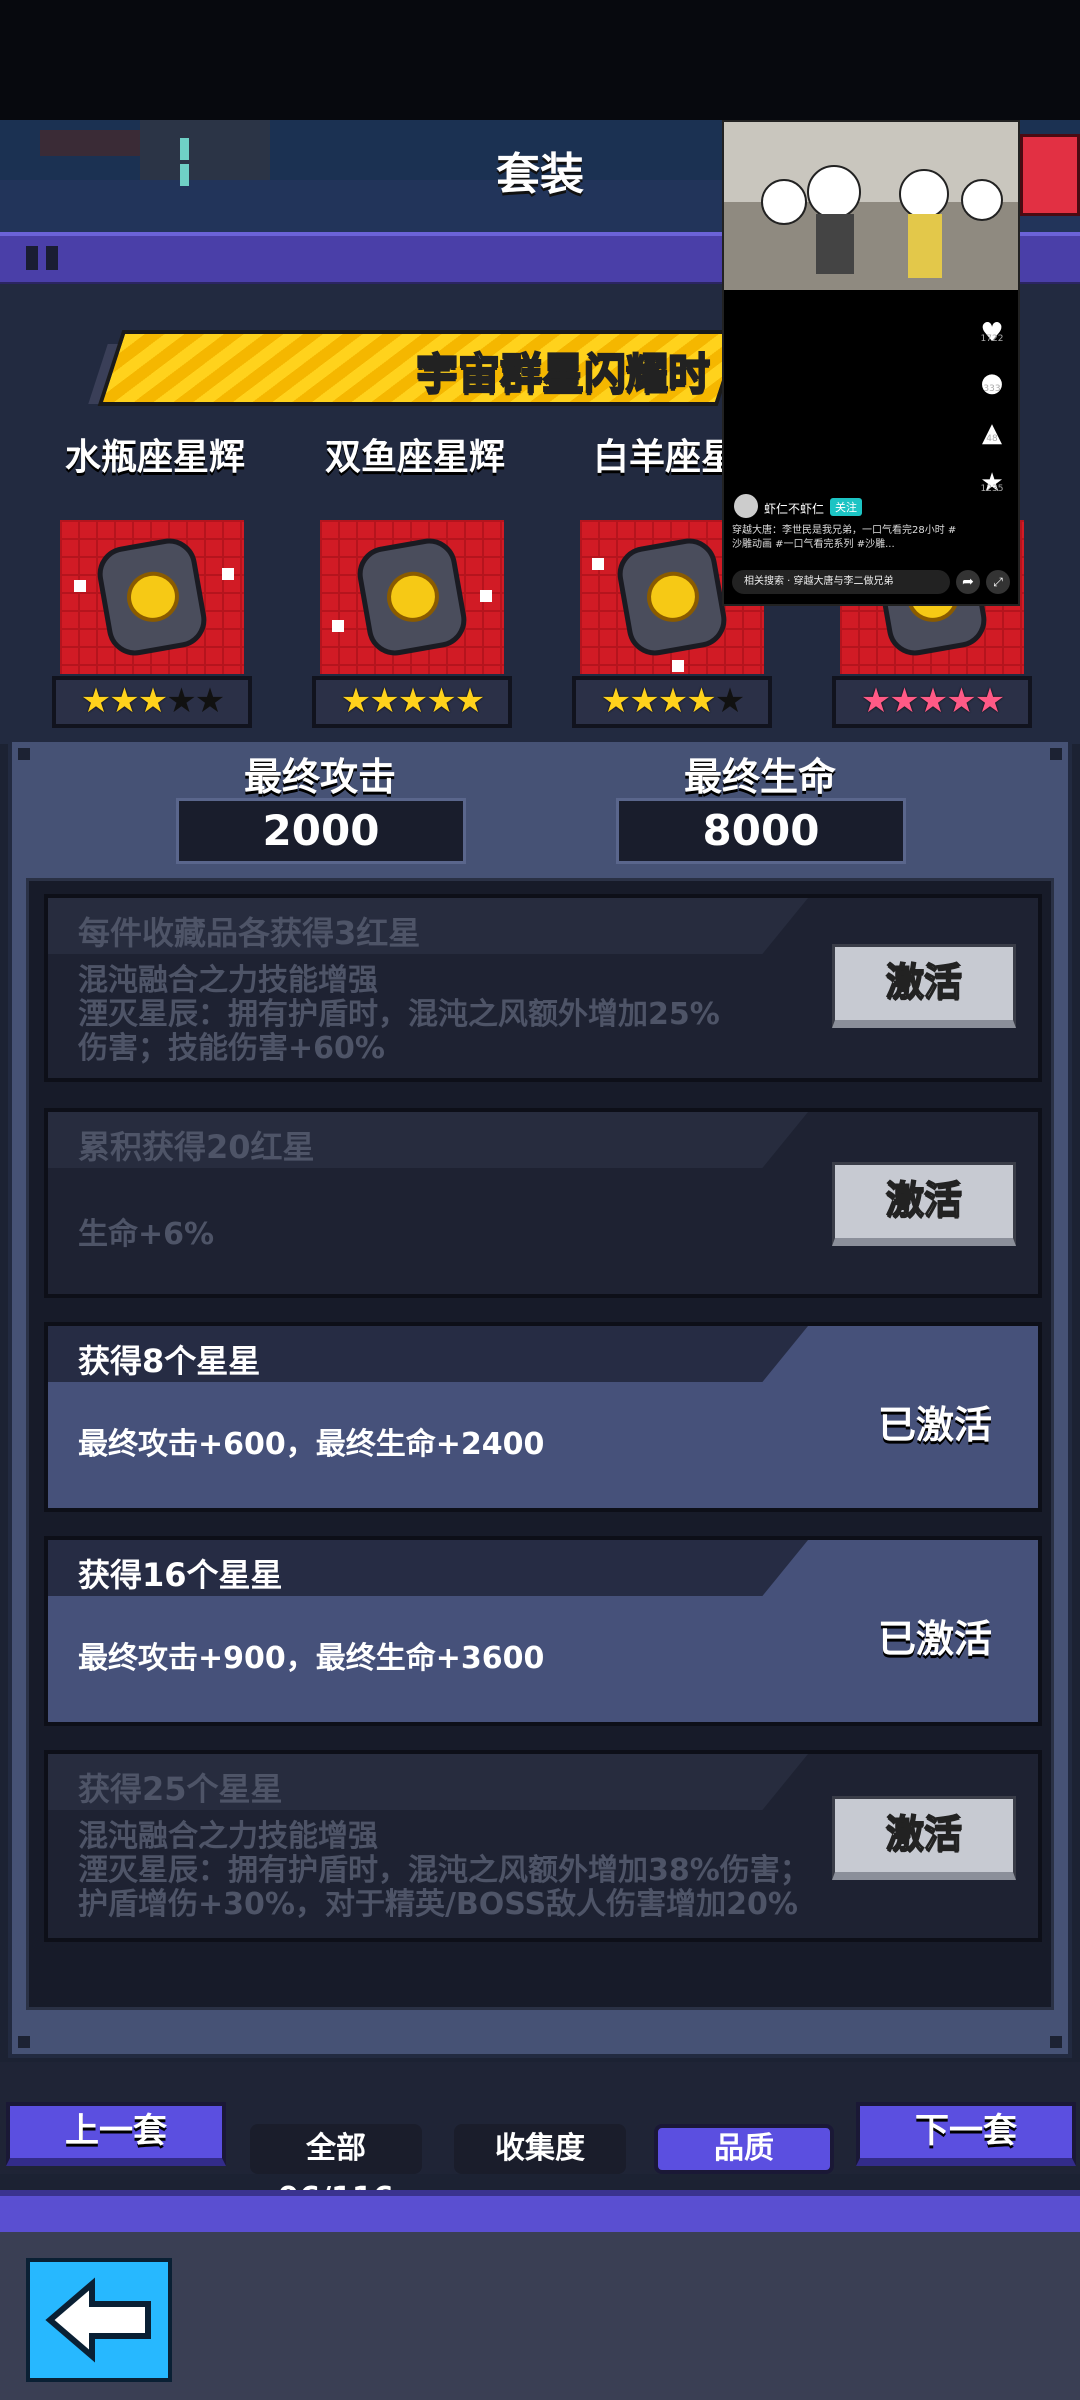 This screenshot has height=2400, width=1080. I want to click on follow-button: 关注, so click(846, 507).